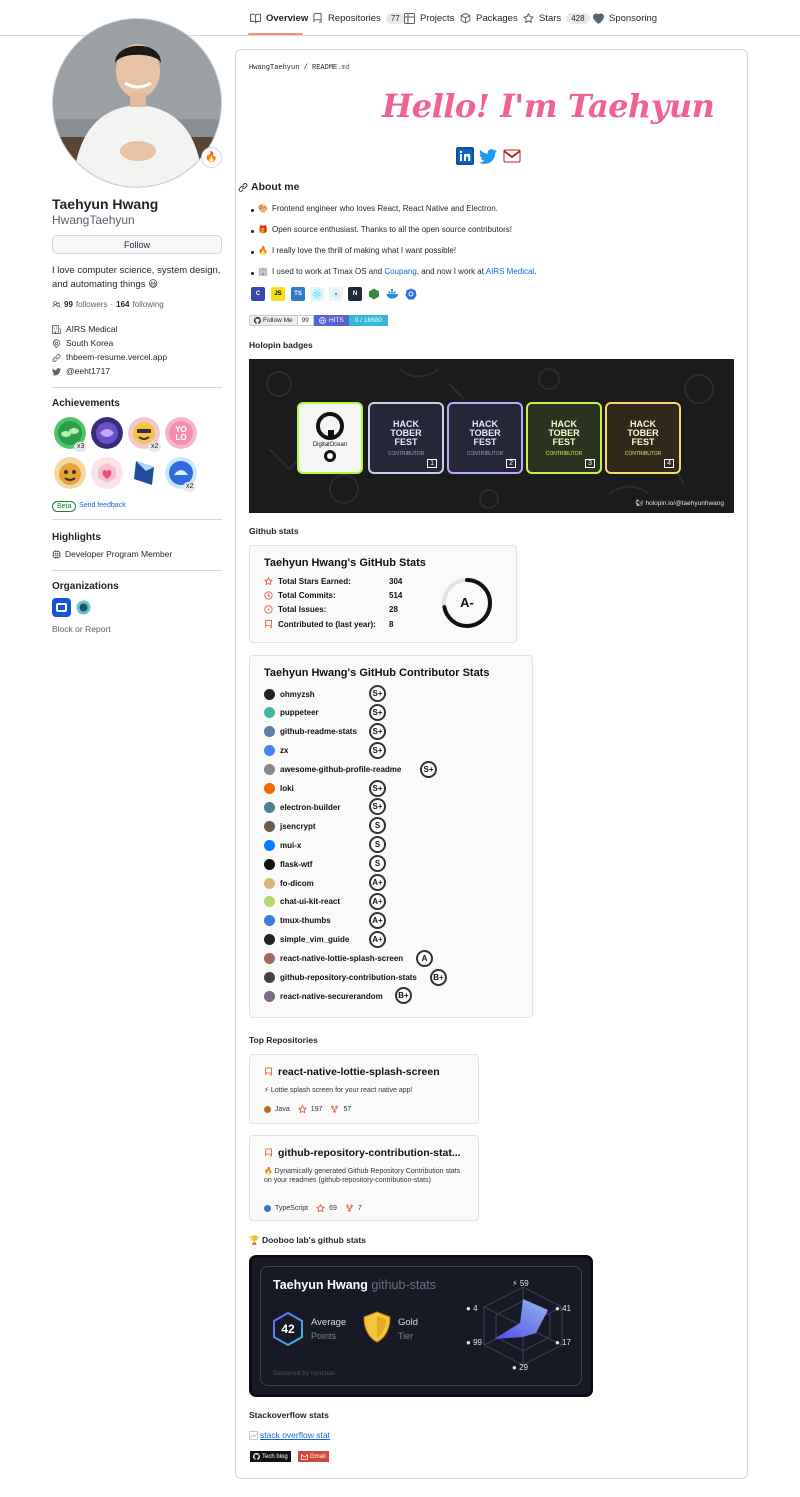  I want to click on website-link: thbeem-resume.vercel.app, so click(116, 357).